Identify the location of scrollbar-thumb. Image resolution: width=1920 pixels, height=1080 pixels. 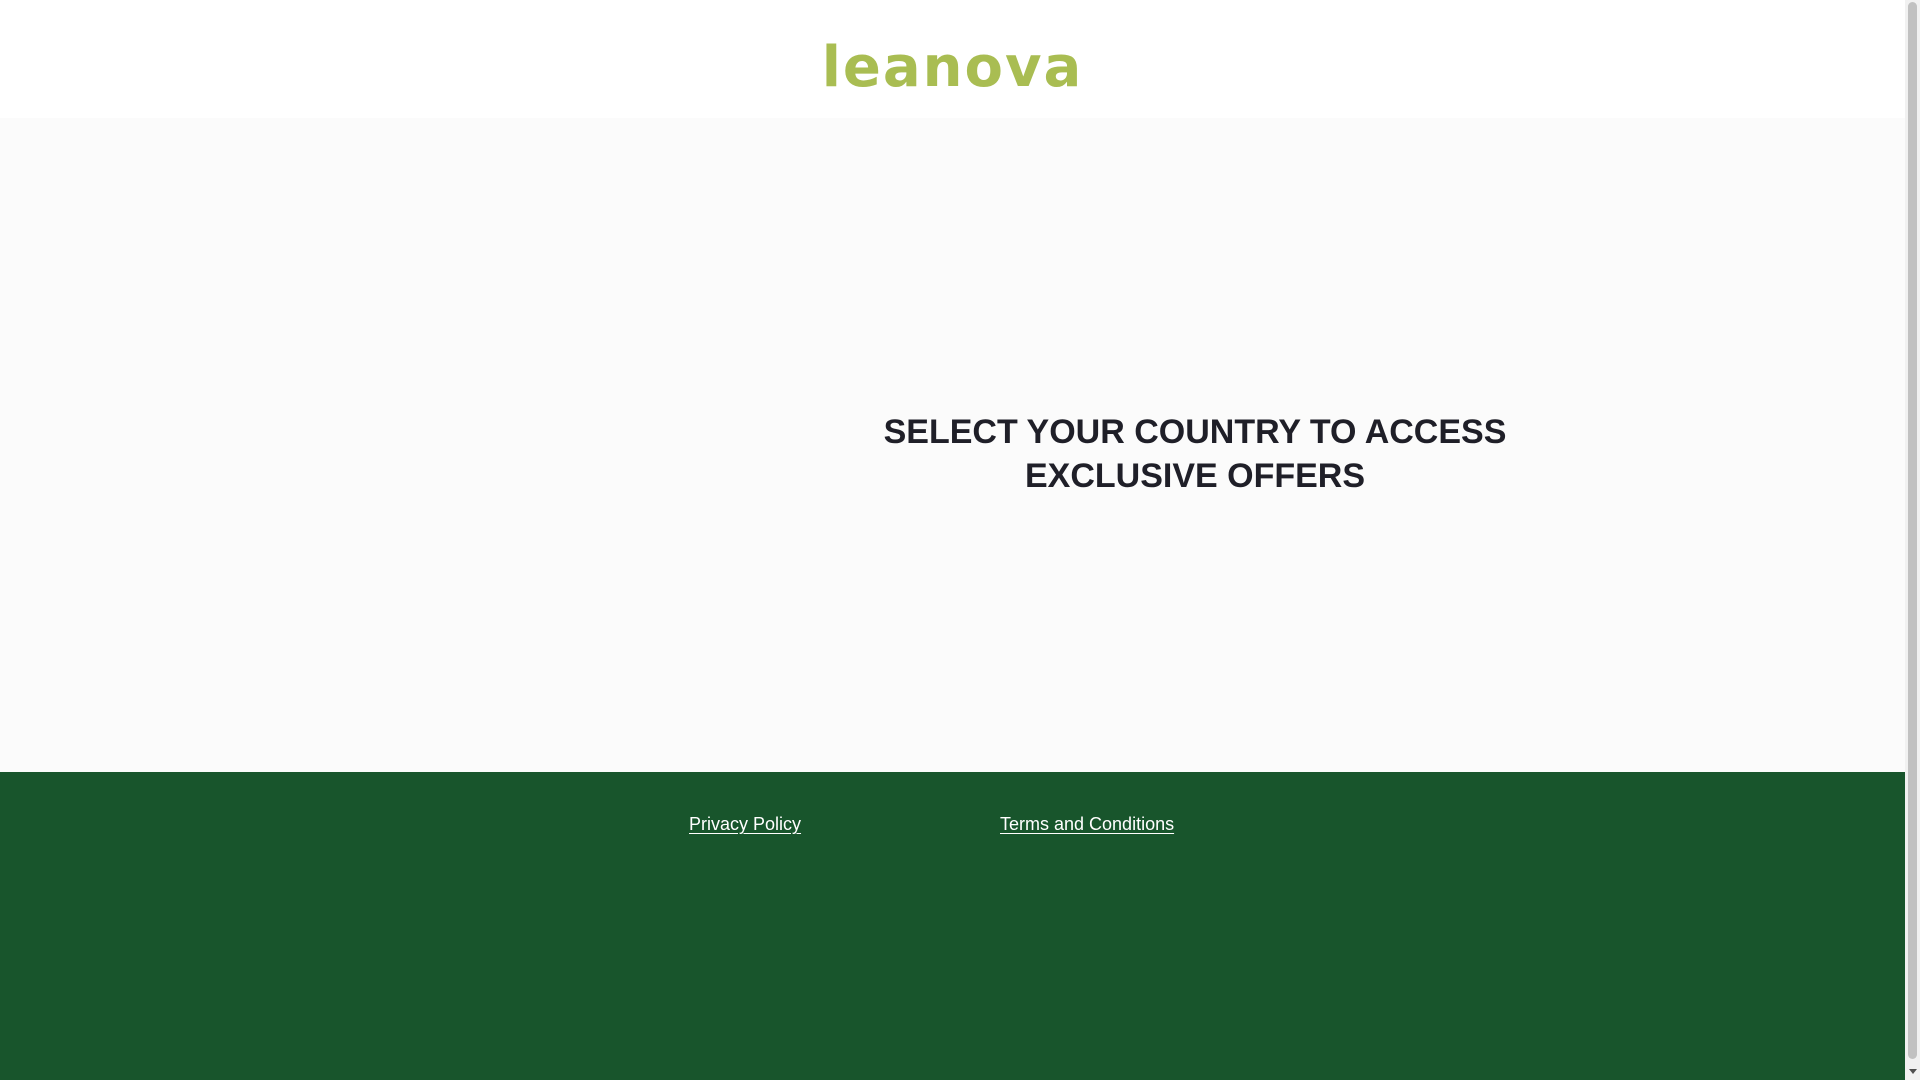
(1912, 530).